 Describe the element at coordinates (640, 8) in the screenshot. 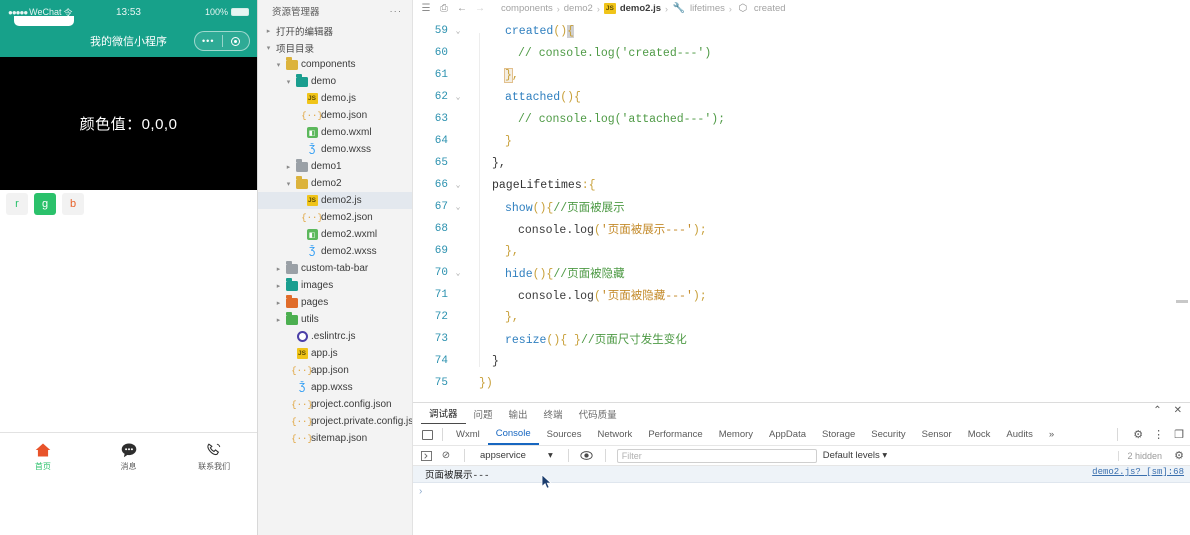

I see `breadcrumb-item-demo2js: demo2.js` at that location.